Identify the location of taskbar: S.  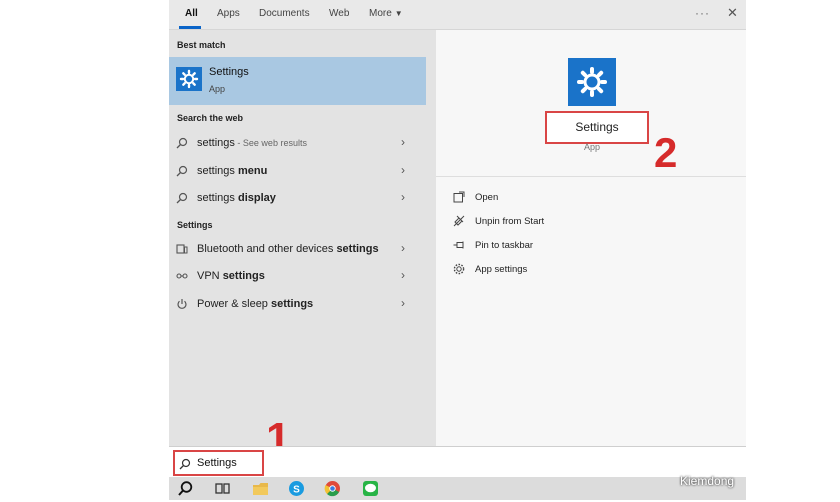
(457, 488).